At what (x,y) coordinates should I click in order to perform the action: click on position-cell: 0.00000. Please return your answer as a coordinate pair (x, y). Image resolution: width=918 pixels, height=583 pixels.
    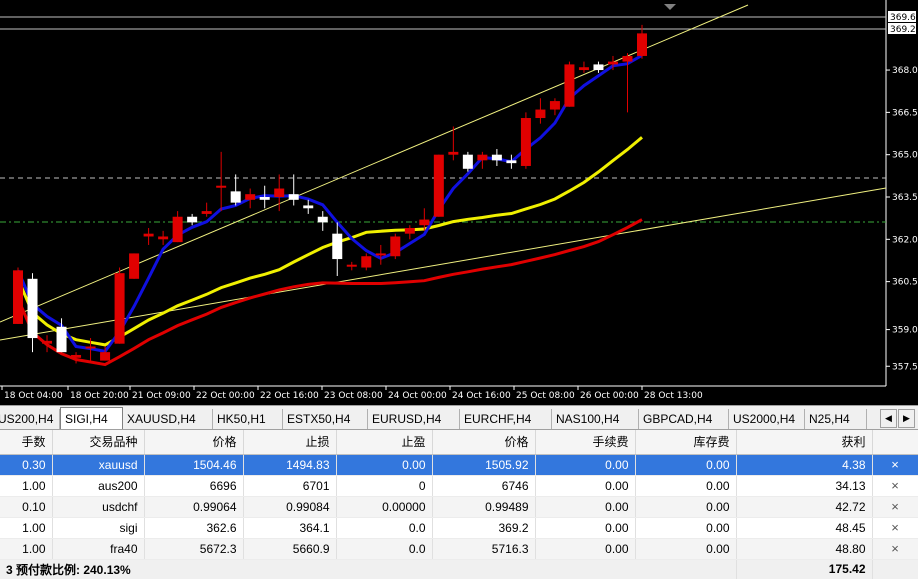
    Looking at the image, I should click on (384, 507).